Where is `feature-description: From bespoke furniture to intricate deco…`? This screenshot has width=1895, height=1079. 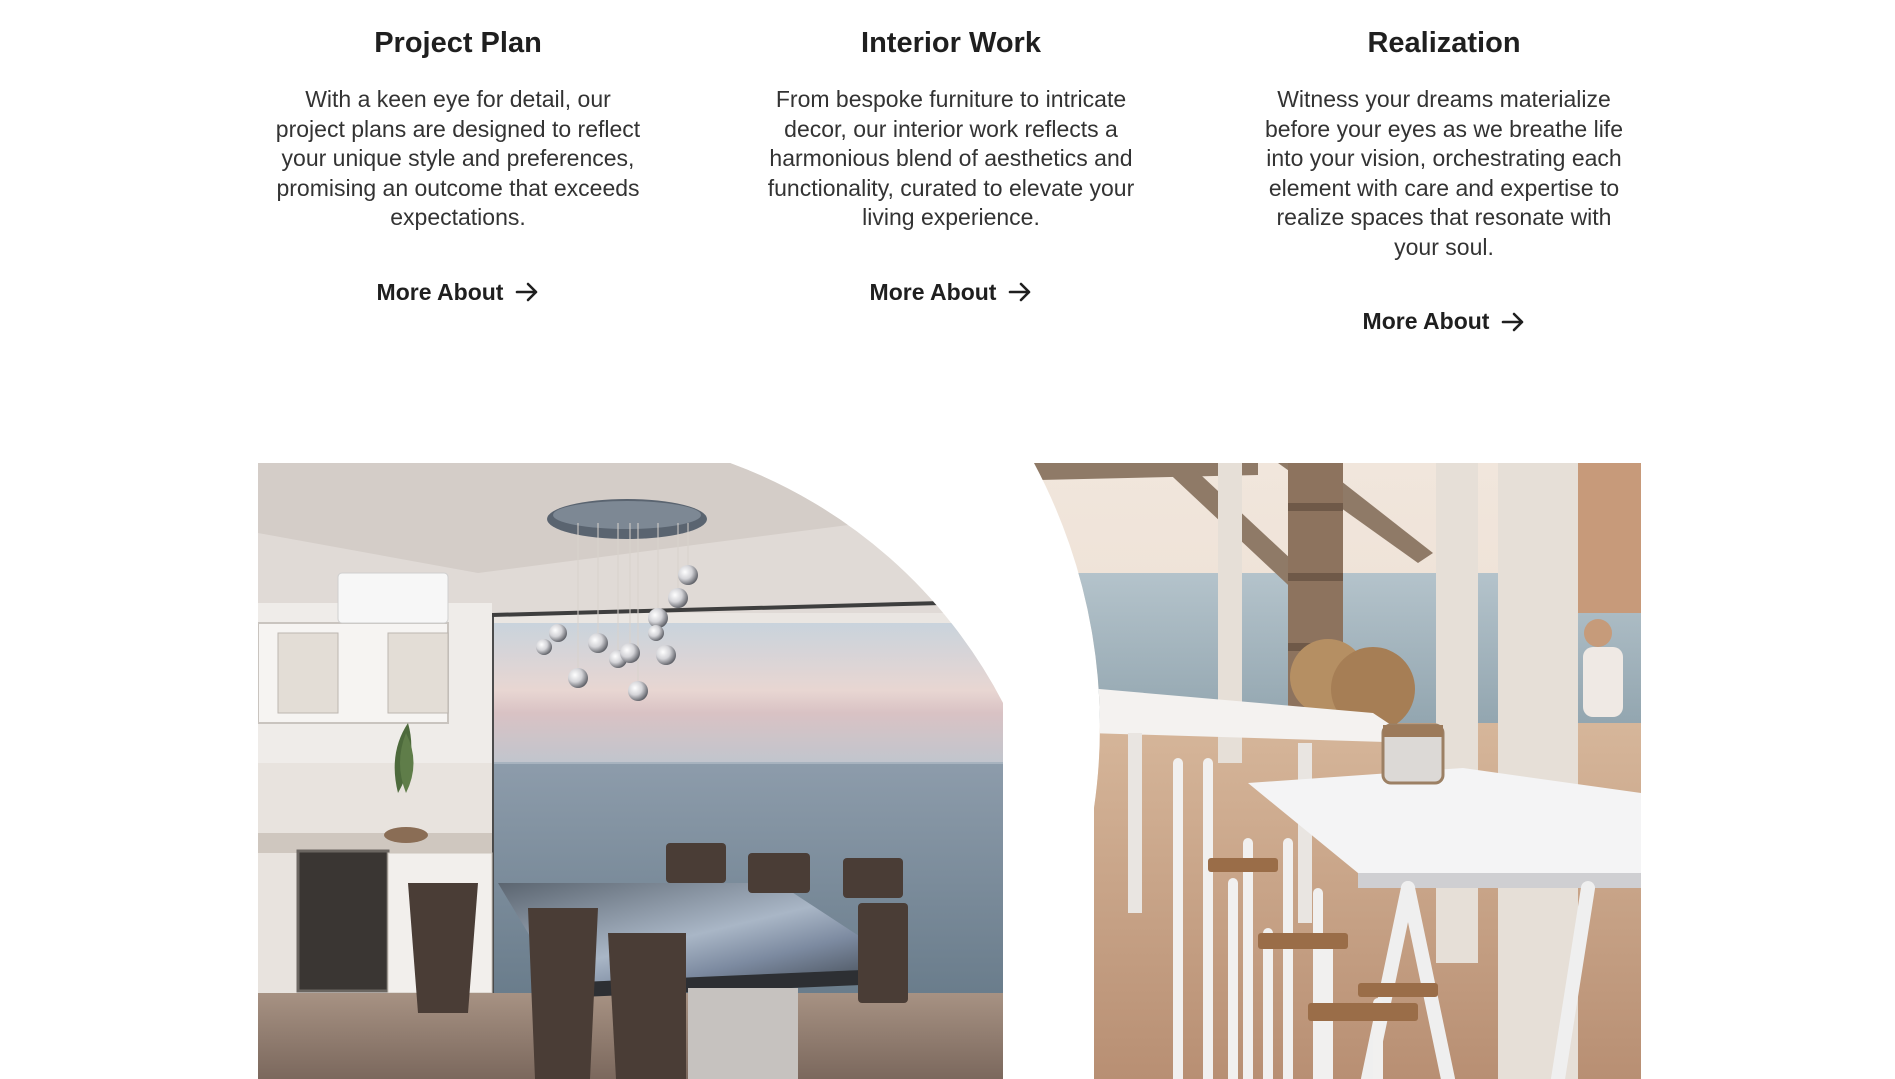 feature-description: From bespoke furniture to intricate deco… is located at coordinates (951, 158).